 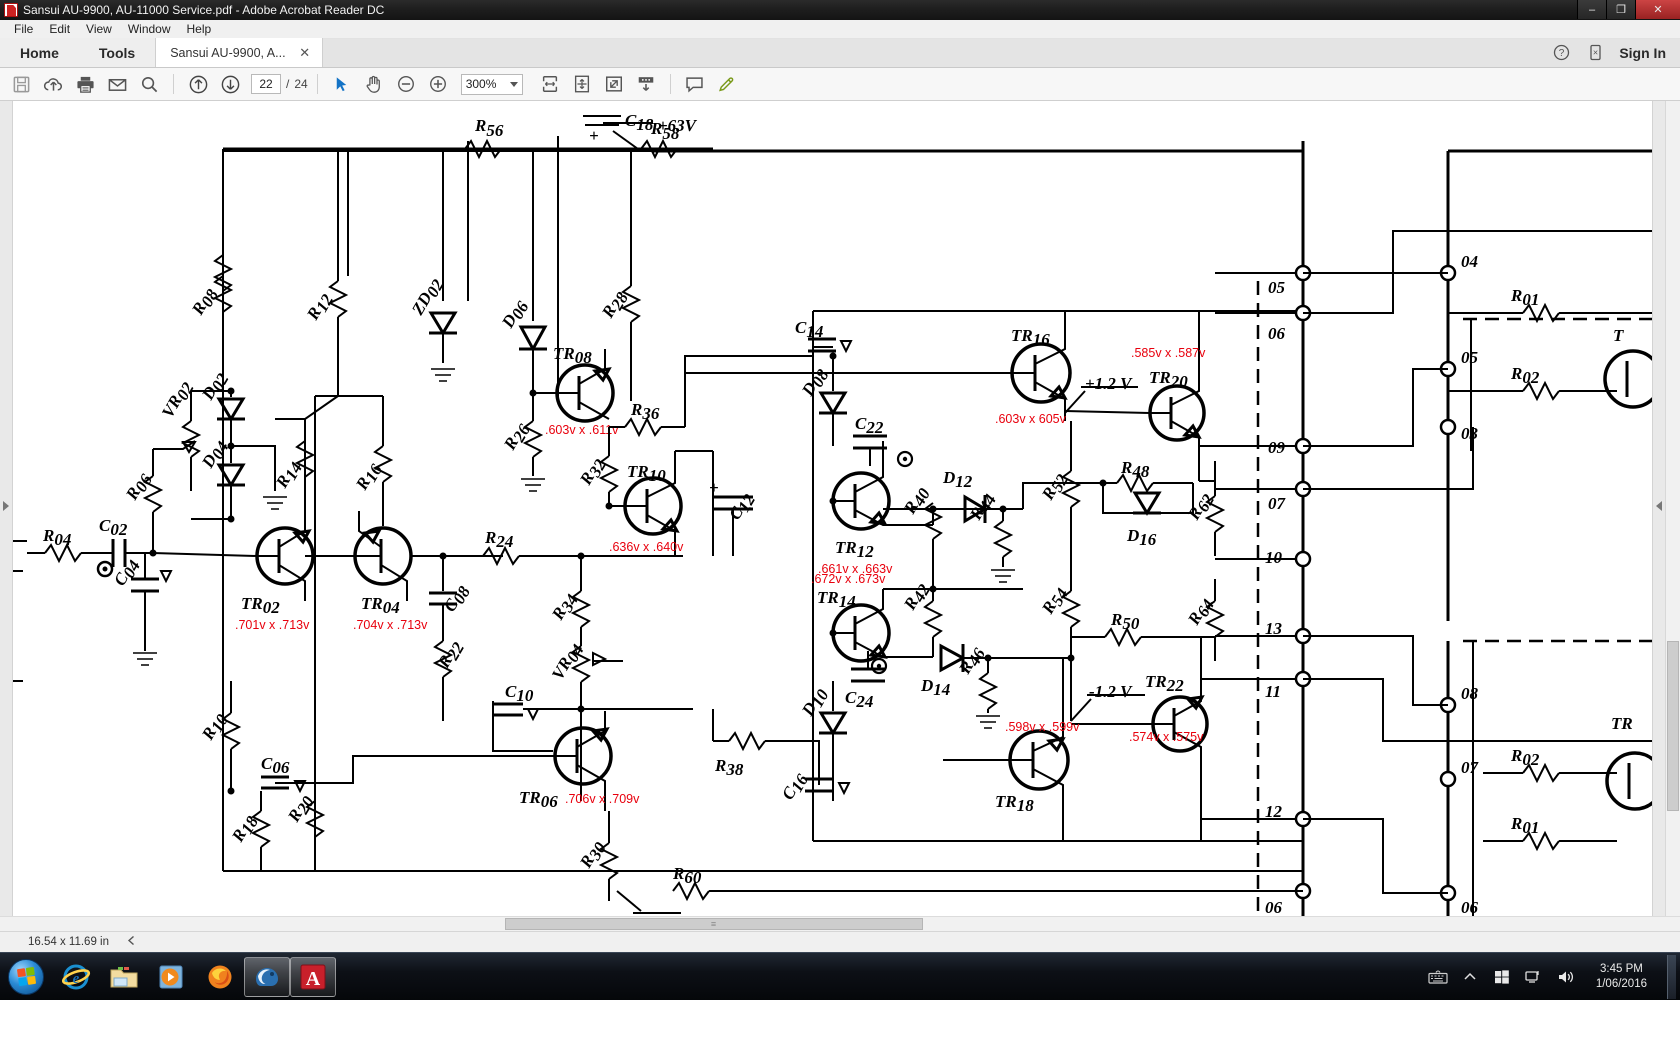 I want to click on mobile-link-icon: ×, so click(x=1595, y=53).